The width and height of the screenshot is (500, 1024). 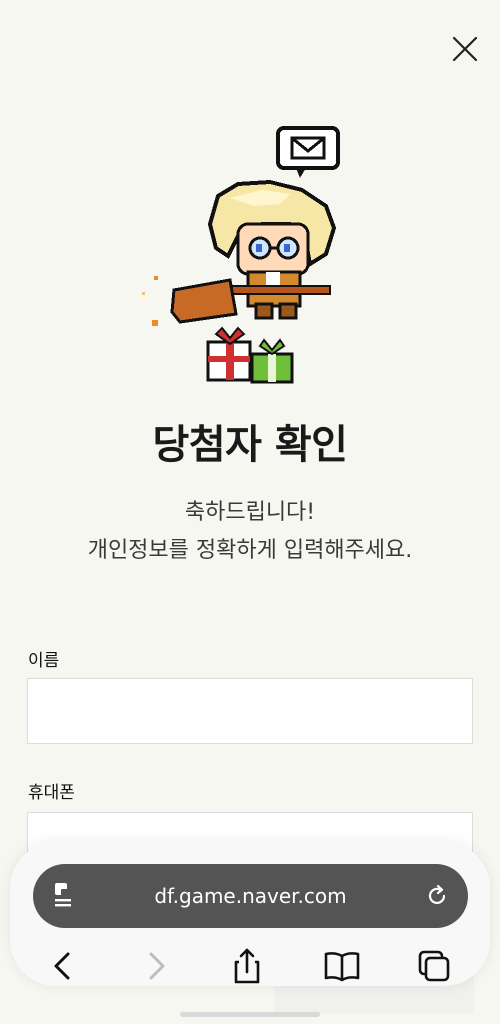 What do you see at coordinates (51, 793) in the screenshot?
I see `phone-label: 휴대폰` at bounding box center [51, 793].